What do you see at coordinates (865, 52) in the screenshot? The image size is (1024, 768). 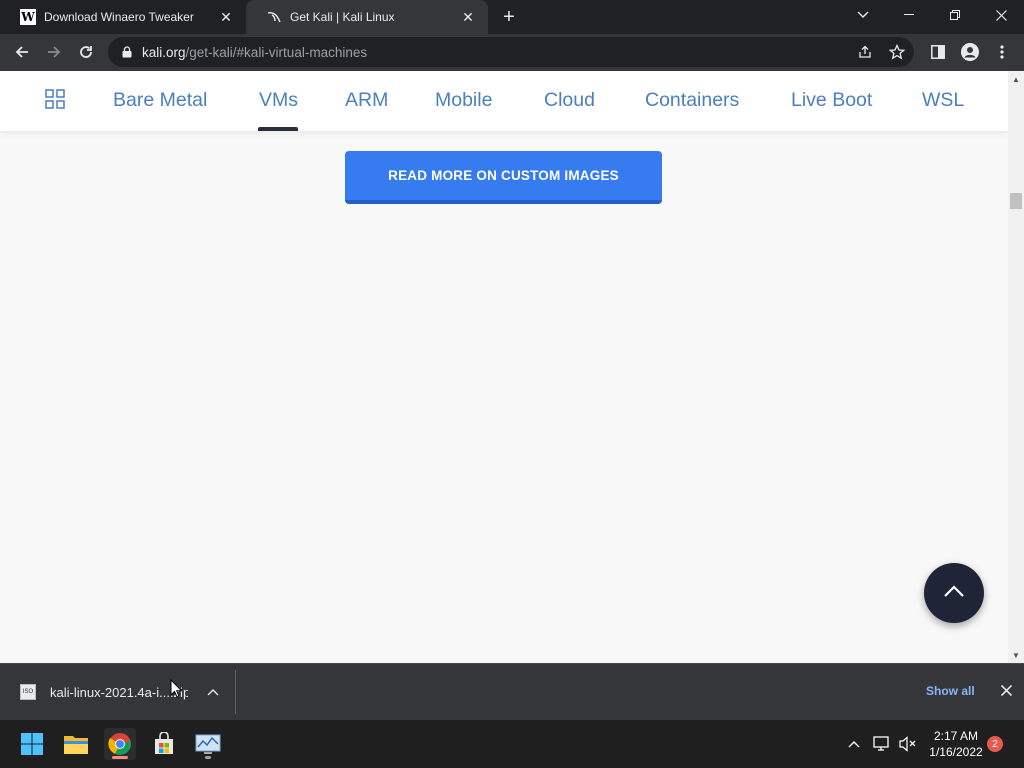 I see `share-icon` at bounding box center [865, 52].